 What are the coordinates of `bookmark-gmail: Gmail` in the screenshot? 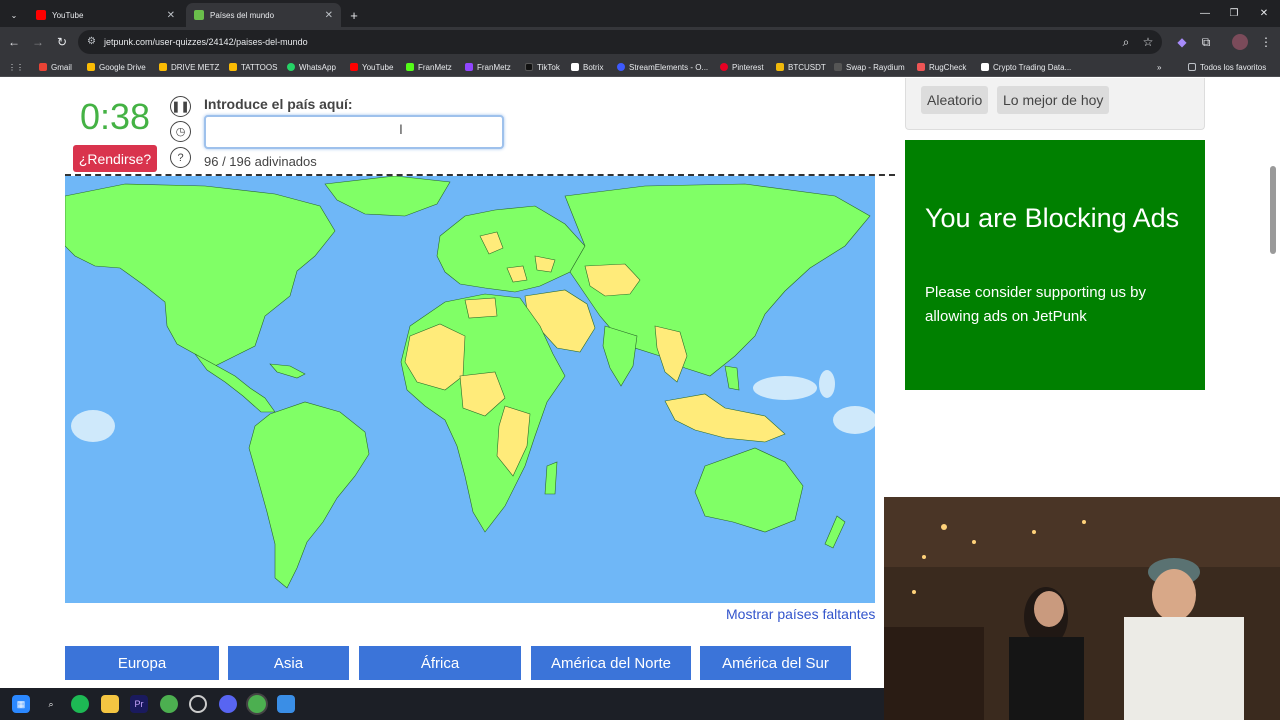 It's located at (55, 67).